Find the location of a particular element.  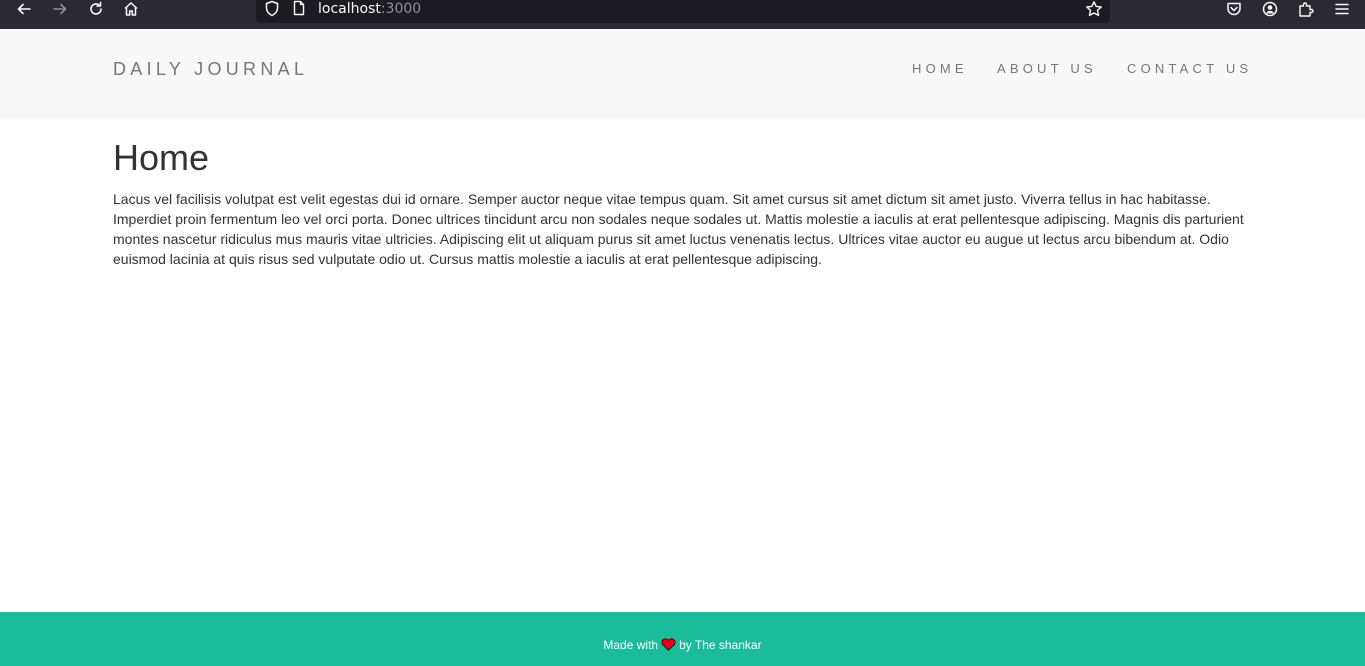

back-arrow-icon is located at coordinates (24, 9).